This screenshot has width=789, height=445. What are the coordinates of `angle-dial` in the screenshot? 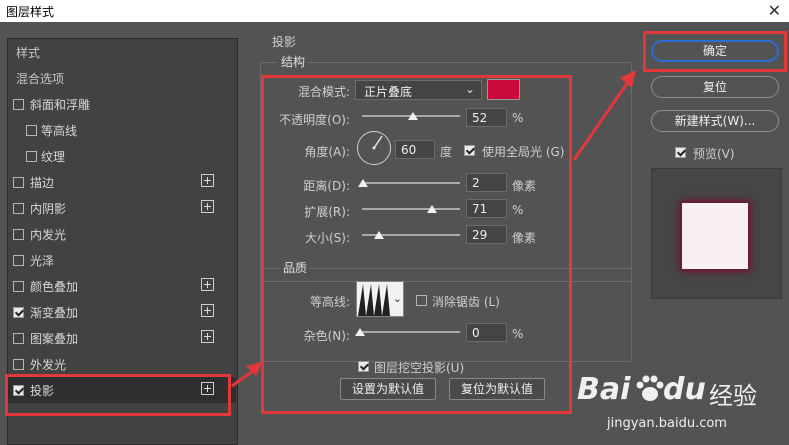 It's located at (374, 148).